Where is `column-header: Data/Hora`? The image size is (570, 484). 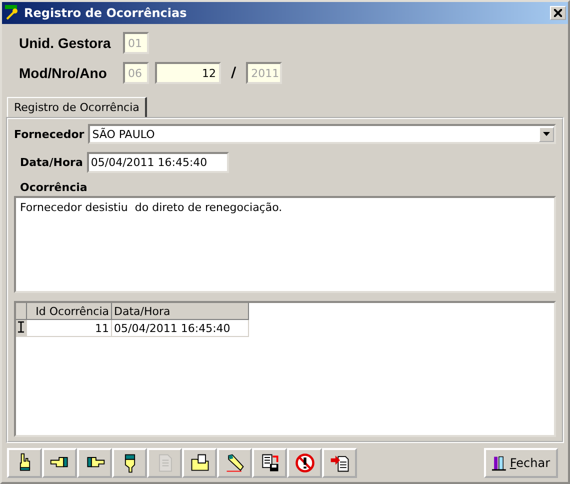 column-header: Data/Hora is located at coordinates (180, 311).